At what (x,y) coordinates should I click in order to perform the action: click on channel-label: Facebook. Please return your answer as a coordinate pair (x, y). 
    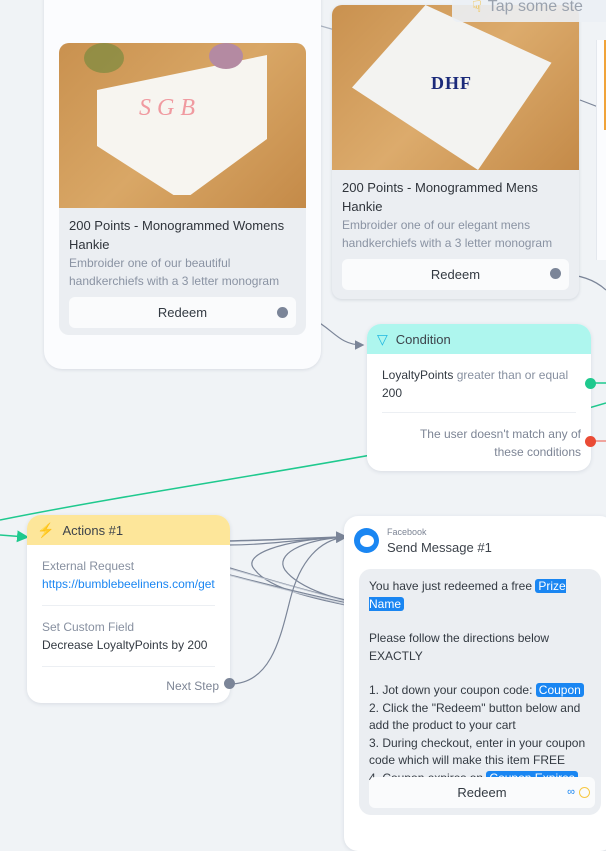
    Looking at the image, I should click on (407, 532).